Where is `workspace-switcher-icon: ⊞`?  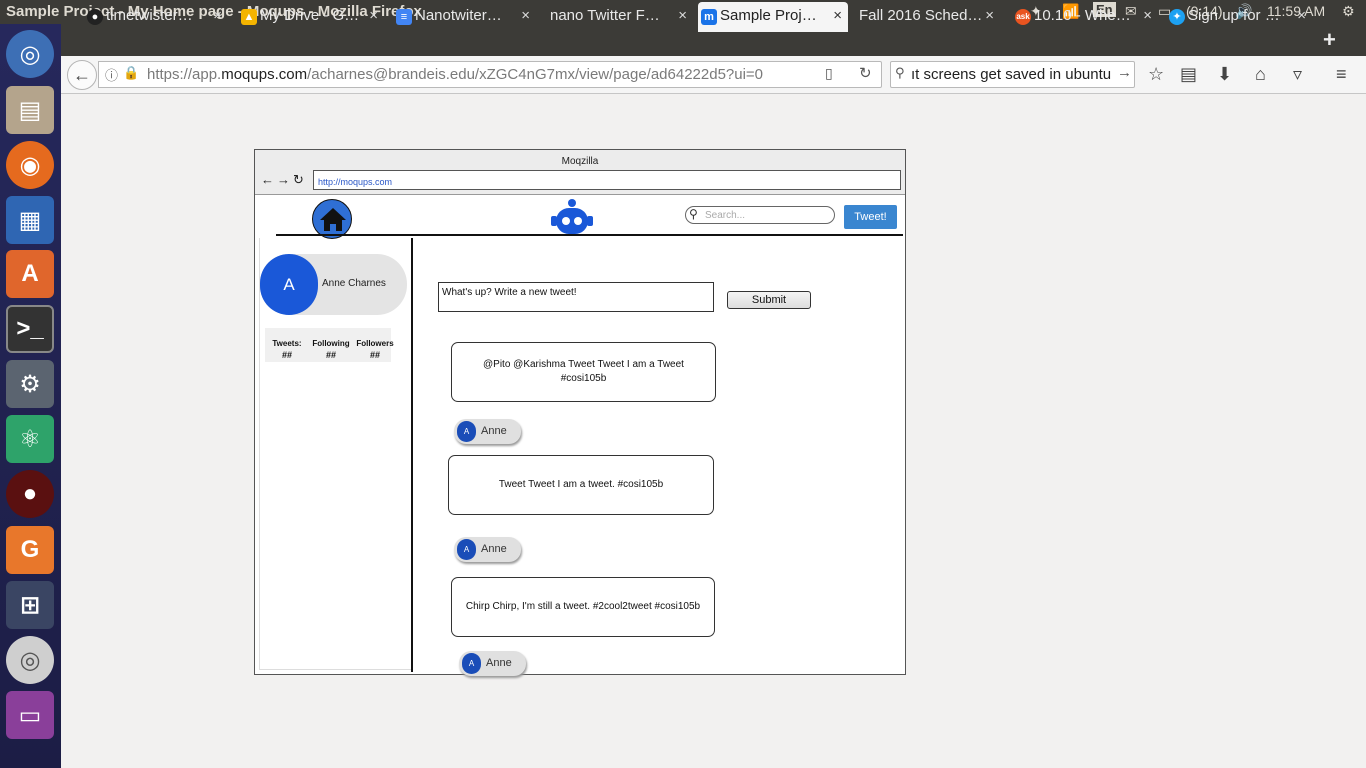 workspace-switcher-icon: ⊞ is located at coordinates (30, 605).